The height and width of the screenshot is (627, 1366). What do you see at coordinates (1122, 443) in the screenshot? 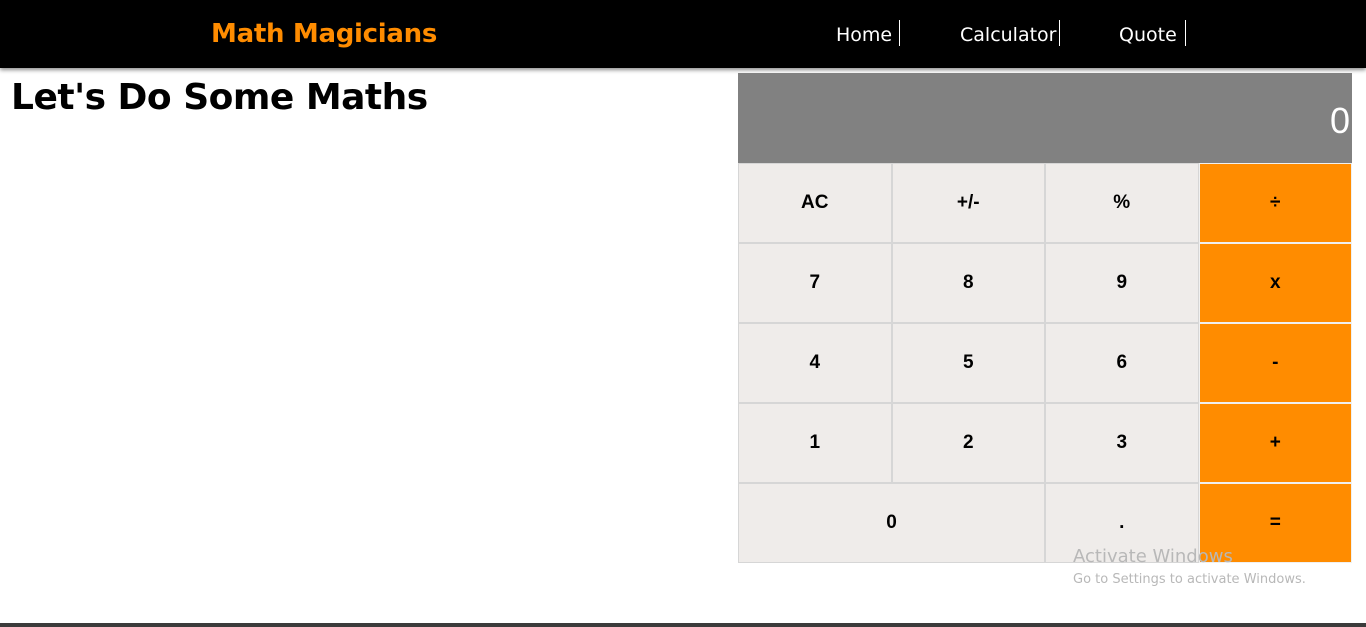
I see `key-3: 3` at bounding box center [1122, 443].